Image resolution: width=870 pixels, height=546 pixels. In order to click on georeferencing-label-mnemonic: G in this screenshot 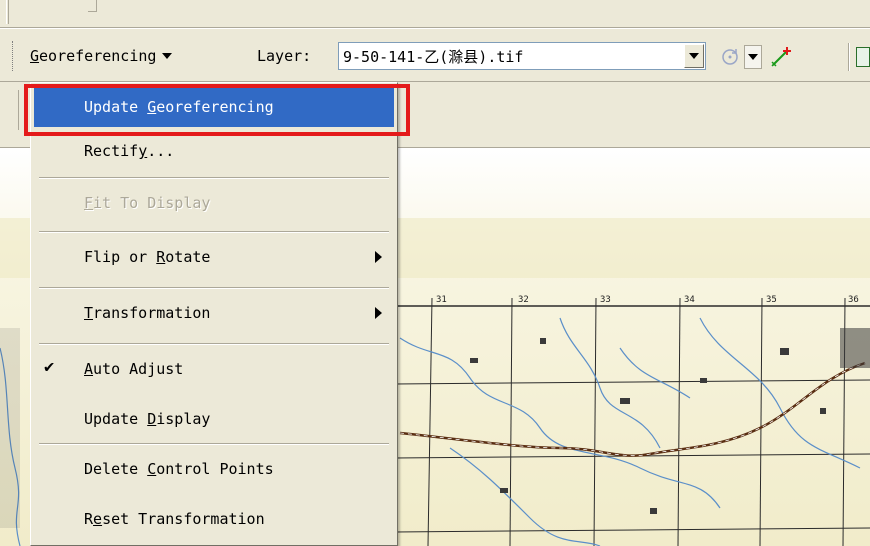, I will do `click(35, 56)`.